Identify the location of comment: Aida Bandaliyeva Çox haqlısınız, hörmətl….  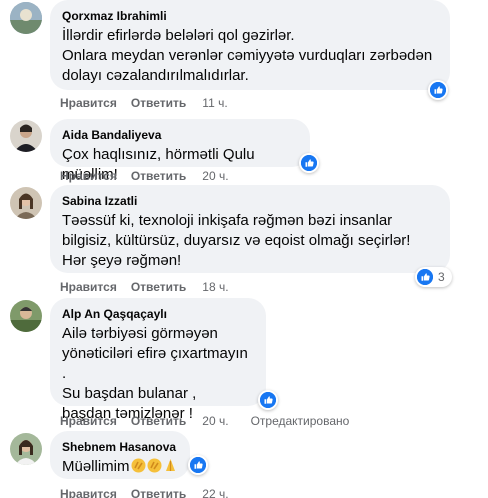
(244, 154).